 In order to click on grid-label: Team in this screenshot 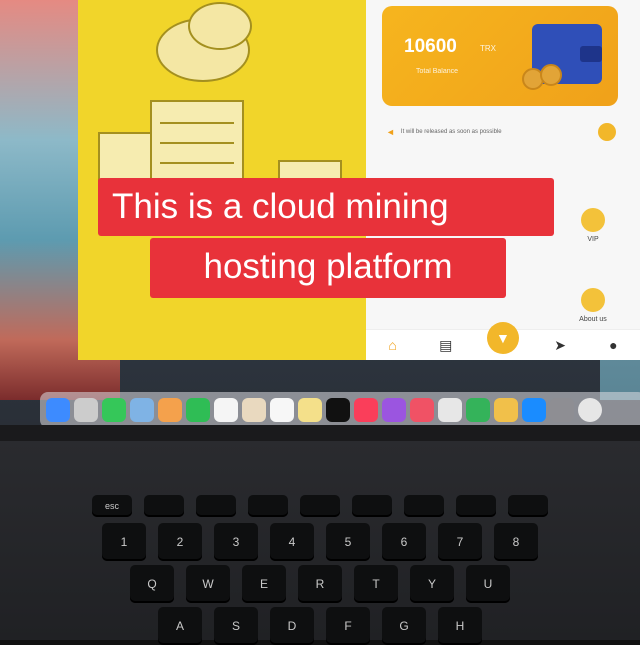, I will do `click(409, 291)`.